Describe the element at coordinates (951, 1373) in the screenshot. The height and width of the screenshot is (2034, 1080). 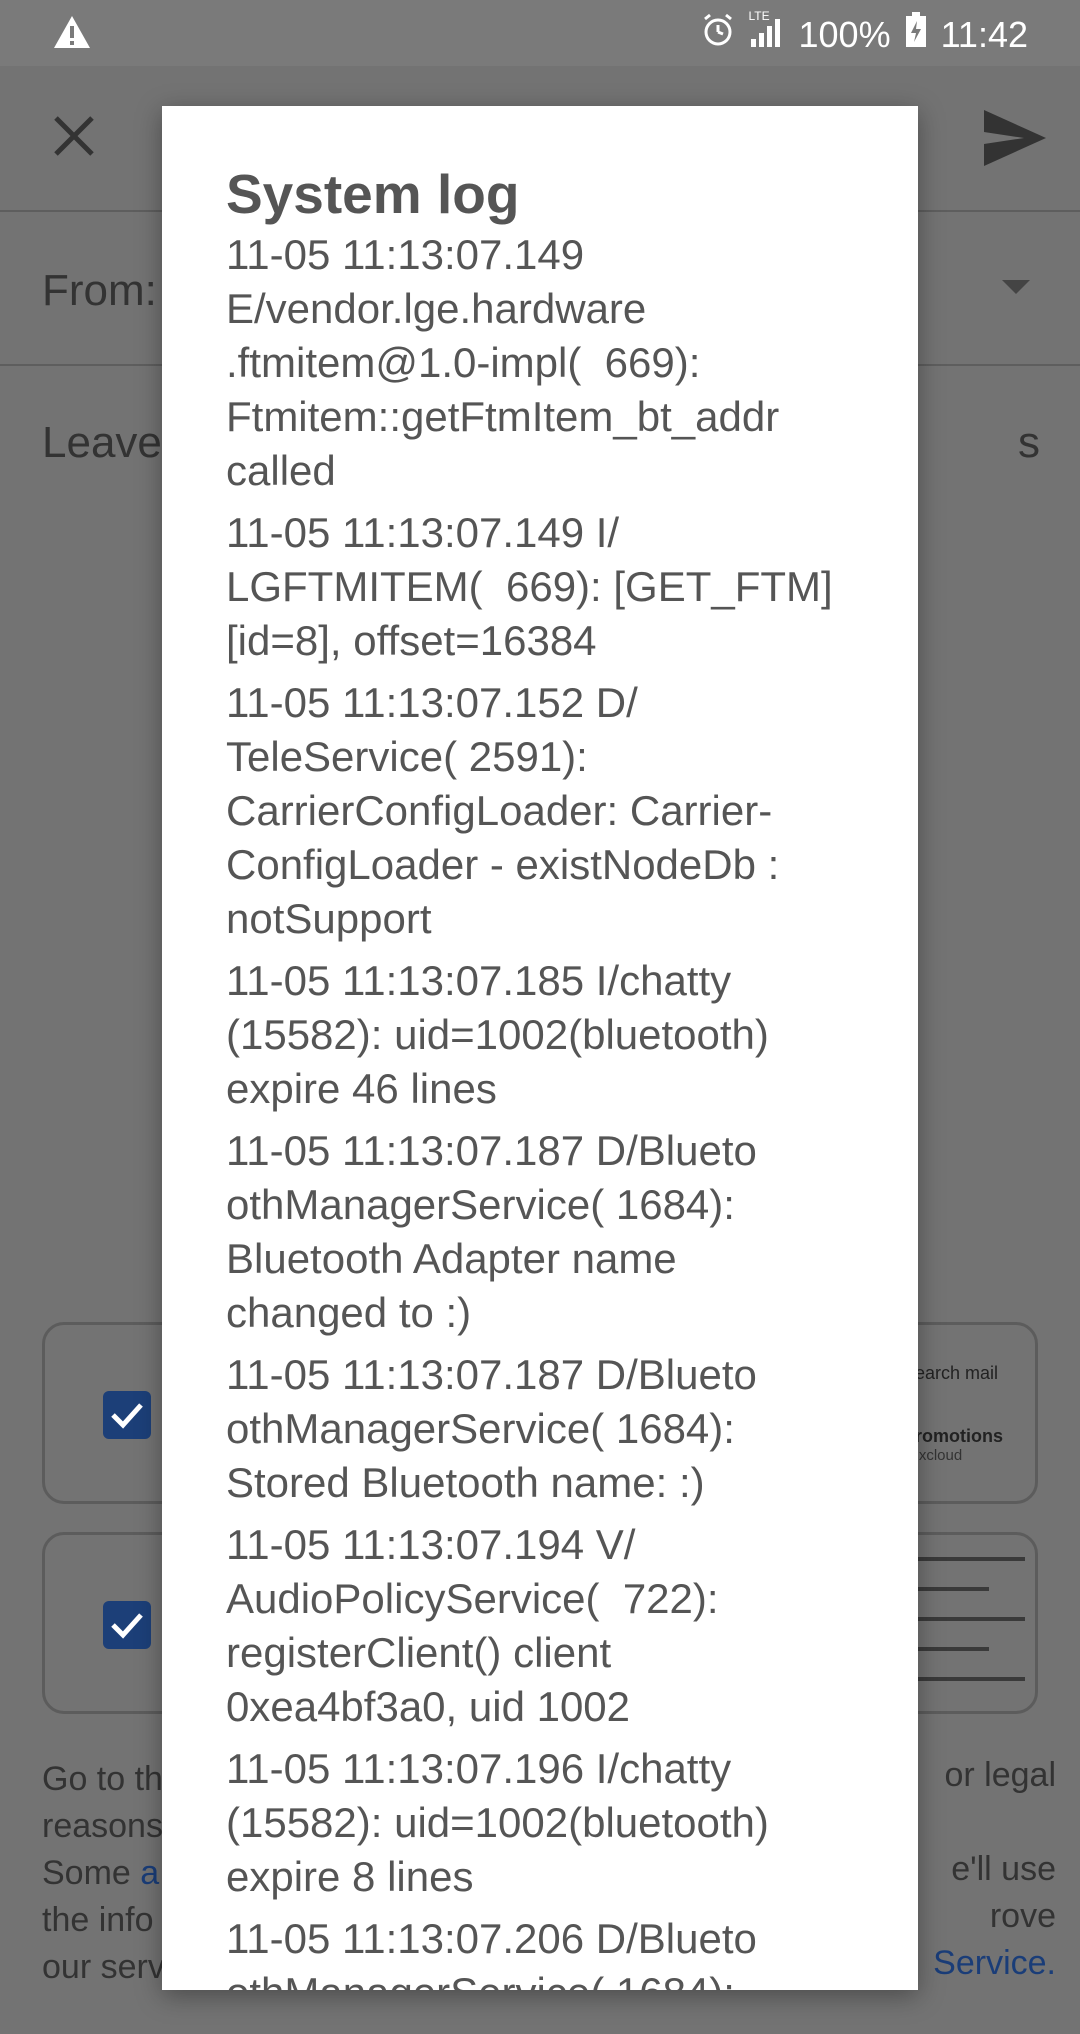
I see `preview-search: Search mail` at that location.